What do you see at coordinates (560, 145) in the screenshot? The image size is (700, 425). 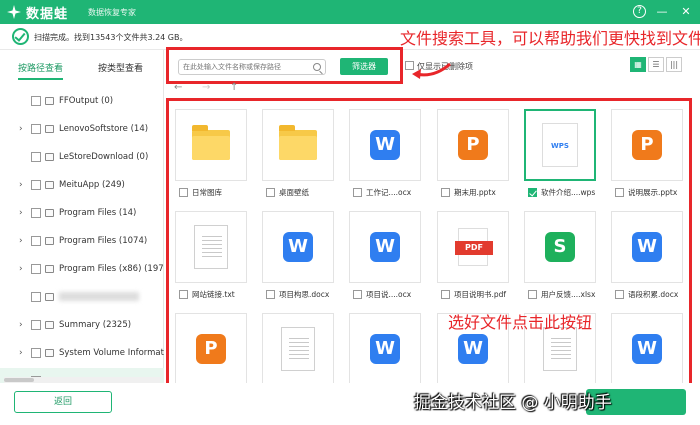 I see `file-thumbnail: WPS` at bounding box center [560, 145].